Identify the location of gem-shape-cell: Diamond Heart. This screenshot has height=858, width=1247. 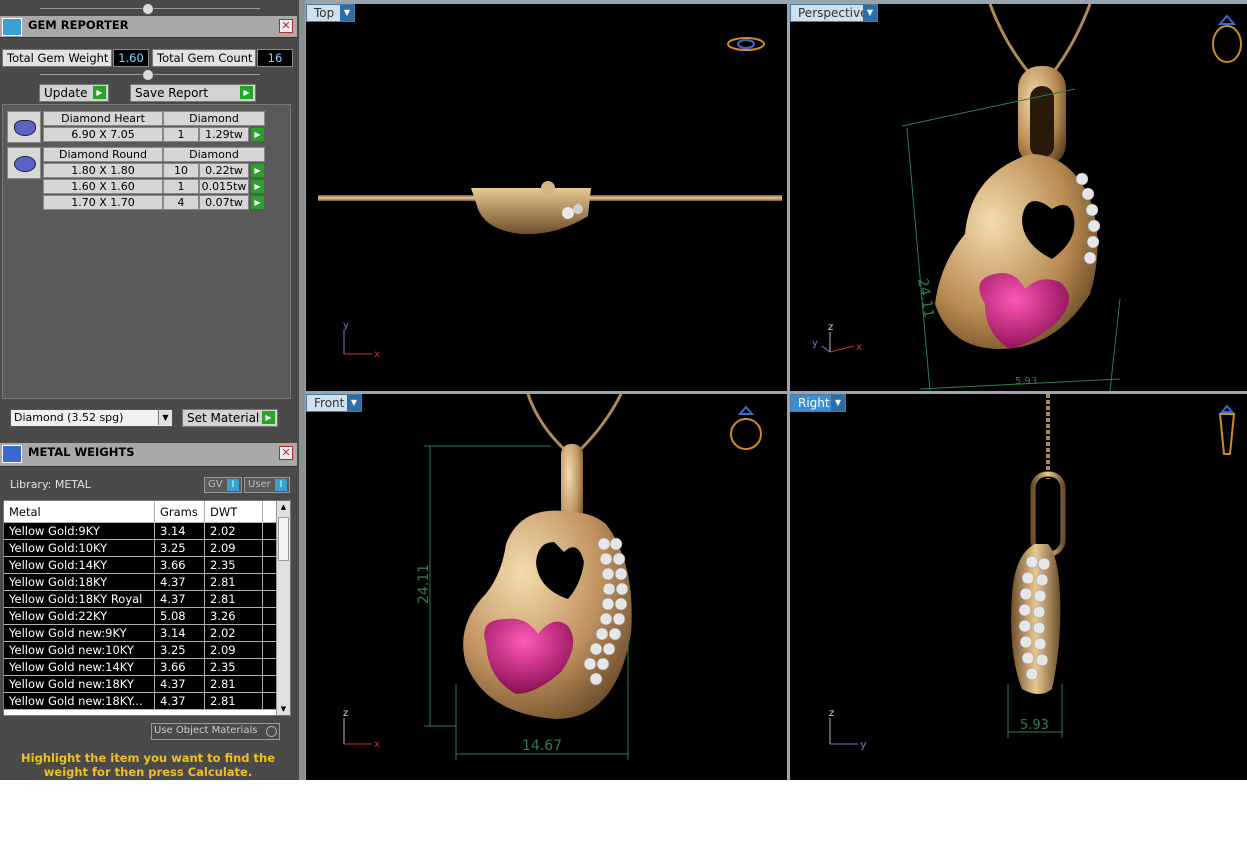
(103, 118).